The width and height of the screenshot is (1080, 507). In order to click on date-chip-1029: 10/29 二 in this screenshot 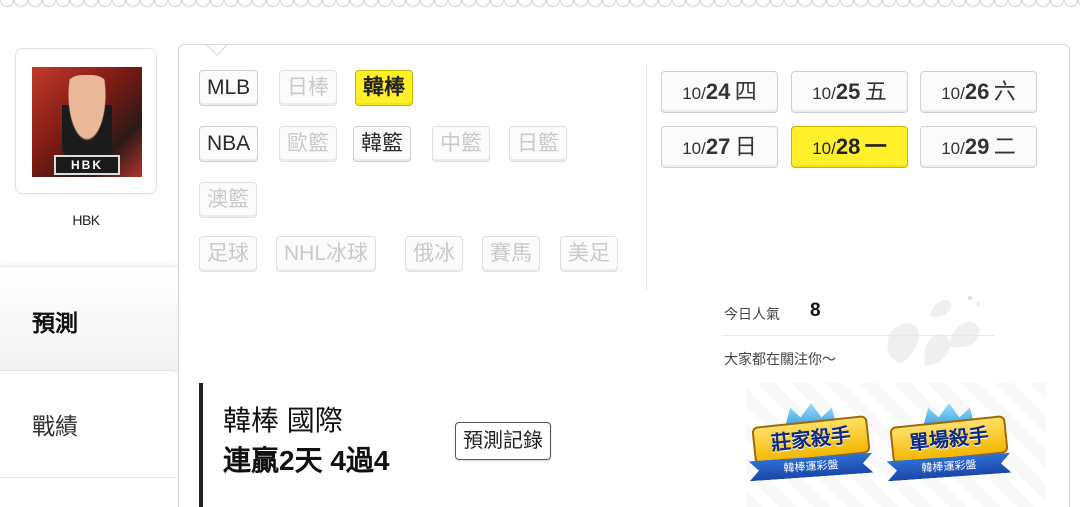, I will do `click(978, 147)`.